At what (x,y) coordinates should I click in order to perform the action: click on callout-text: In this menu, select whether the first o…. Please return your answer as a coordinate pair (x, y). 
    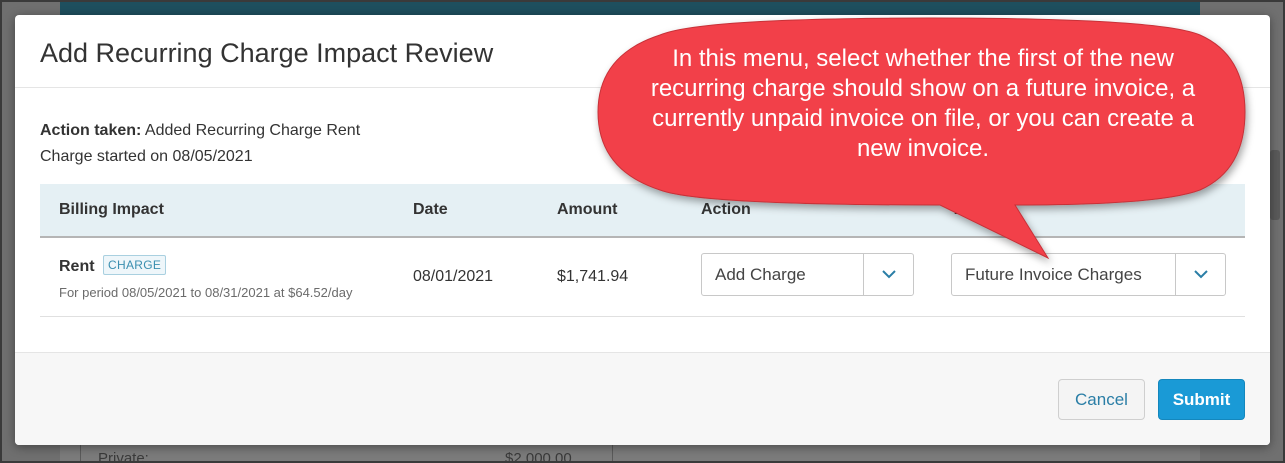
    Looking at the image, I should click on (923, 103).